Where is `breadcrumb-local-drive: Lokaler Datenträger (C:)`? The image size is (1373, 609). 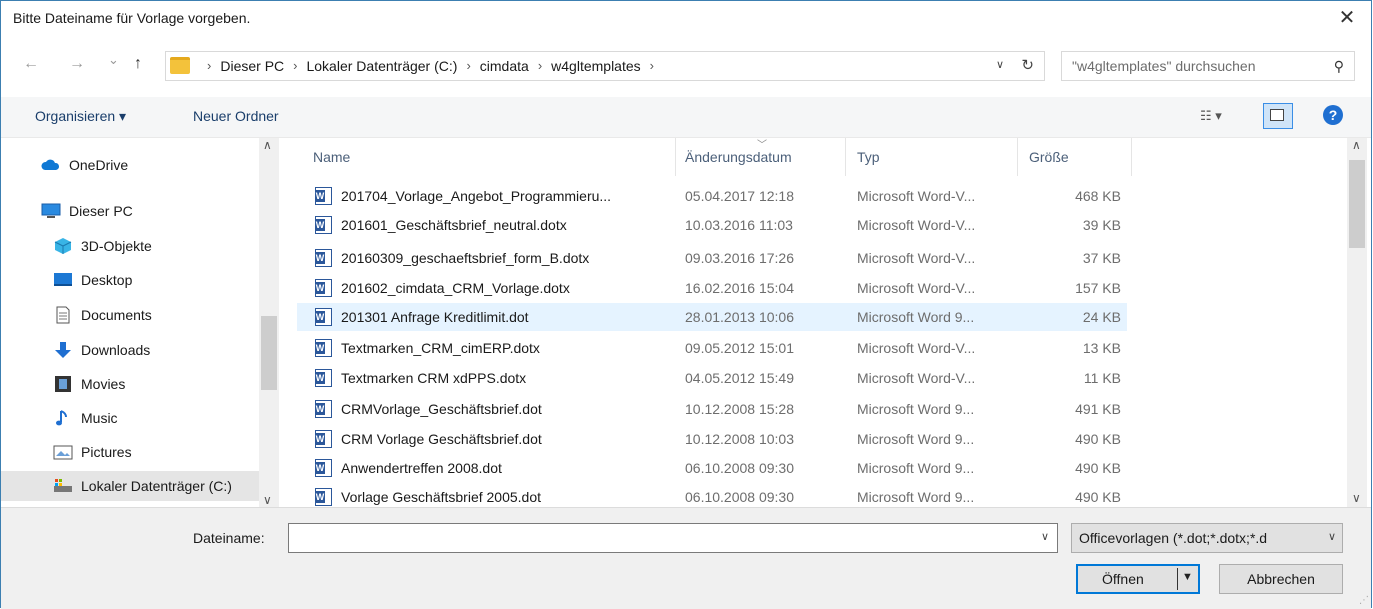
breadcrumb-local-drive: Lokaler Datenträger (C:) is located at coordinates (381, 66).